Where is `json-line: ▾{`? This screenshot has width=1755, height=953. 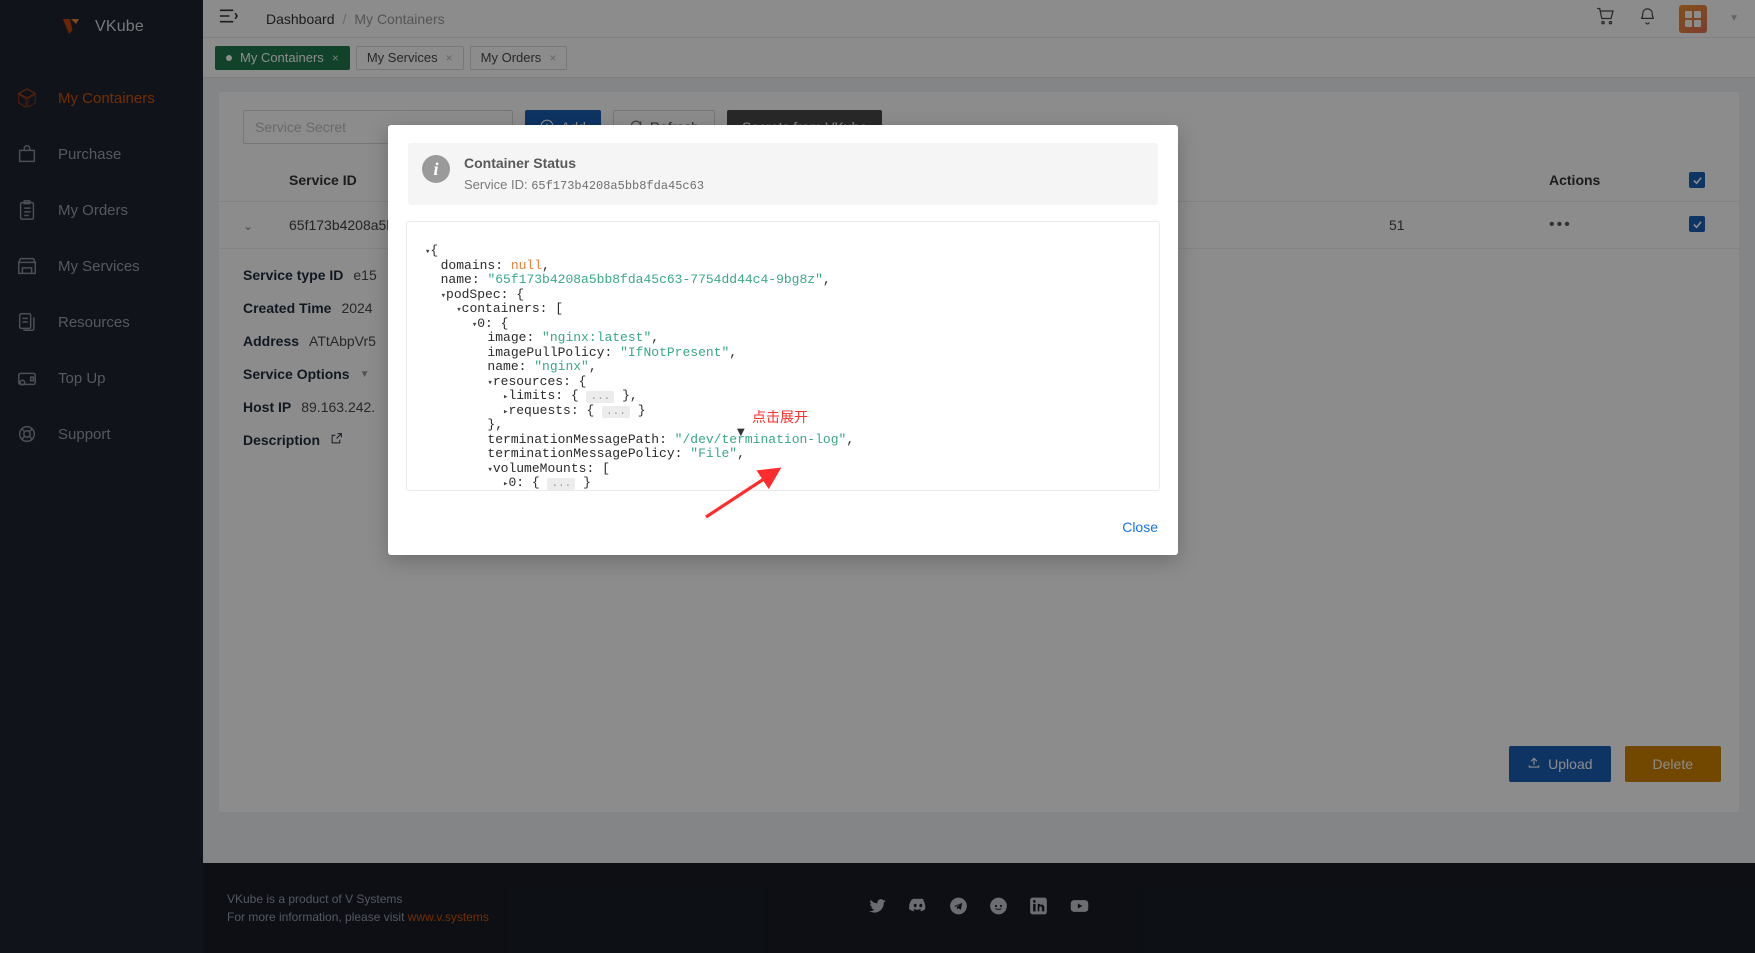 json-line: ▾{ is located at coordinates (792, 251).